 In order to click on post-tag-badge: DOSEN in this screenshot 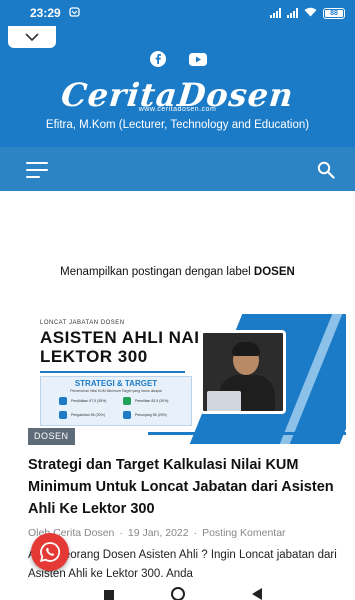, I will do `click(51, 436)`.